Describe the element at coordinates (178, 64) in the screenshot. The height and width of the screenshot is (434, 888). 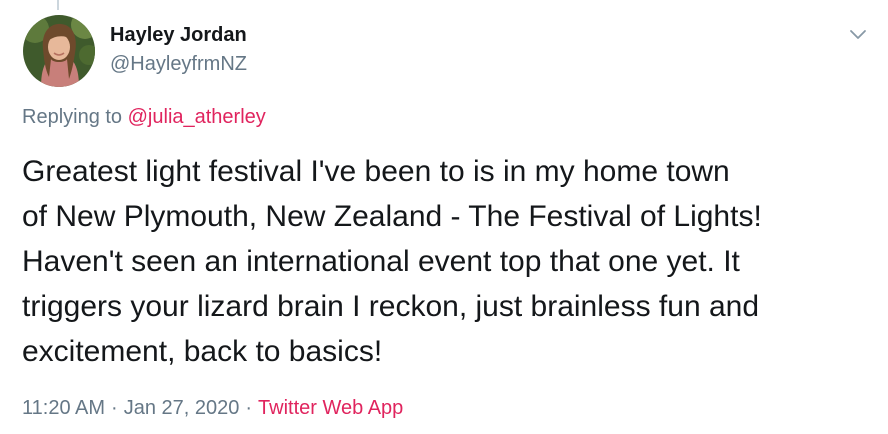
I see `author-handle: @HayleyfrmNZ` at that location.